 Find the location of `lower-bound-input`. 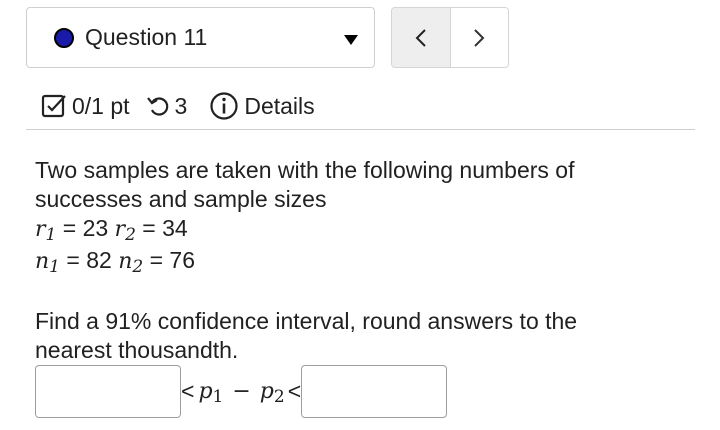

lower-bound-input is located at coordinates (108, 391).